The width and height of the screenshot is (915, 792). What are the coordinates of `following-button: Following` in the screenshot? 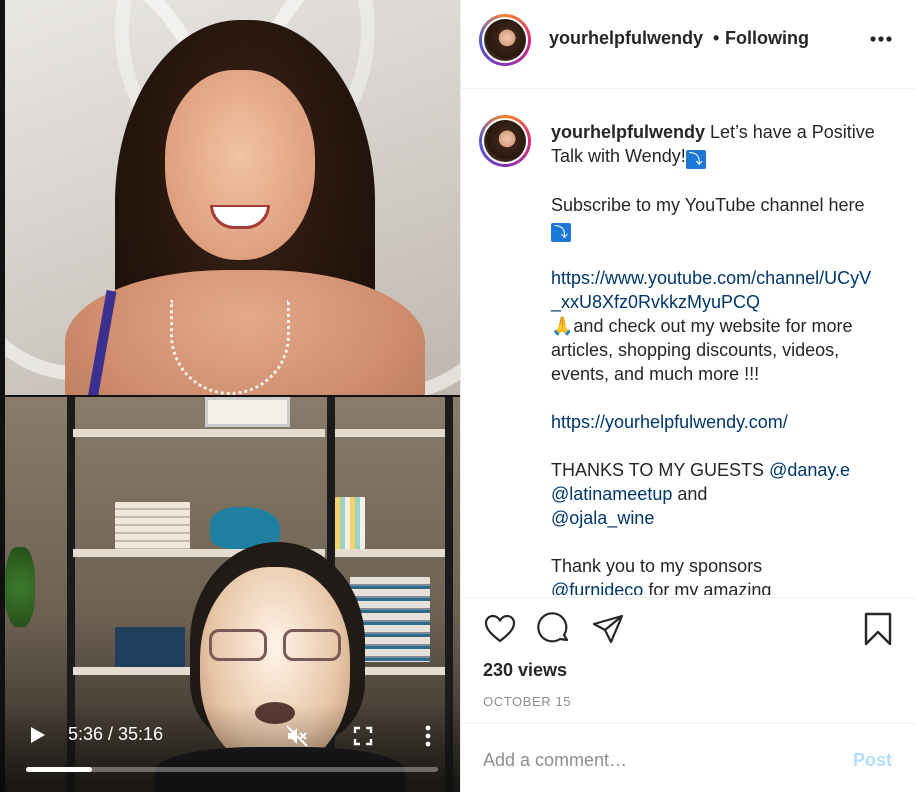 It's located at (767, 38).